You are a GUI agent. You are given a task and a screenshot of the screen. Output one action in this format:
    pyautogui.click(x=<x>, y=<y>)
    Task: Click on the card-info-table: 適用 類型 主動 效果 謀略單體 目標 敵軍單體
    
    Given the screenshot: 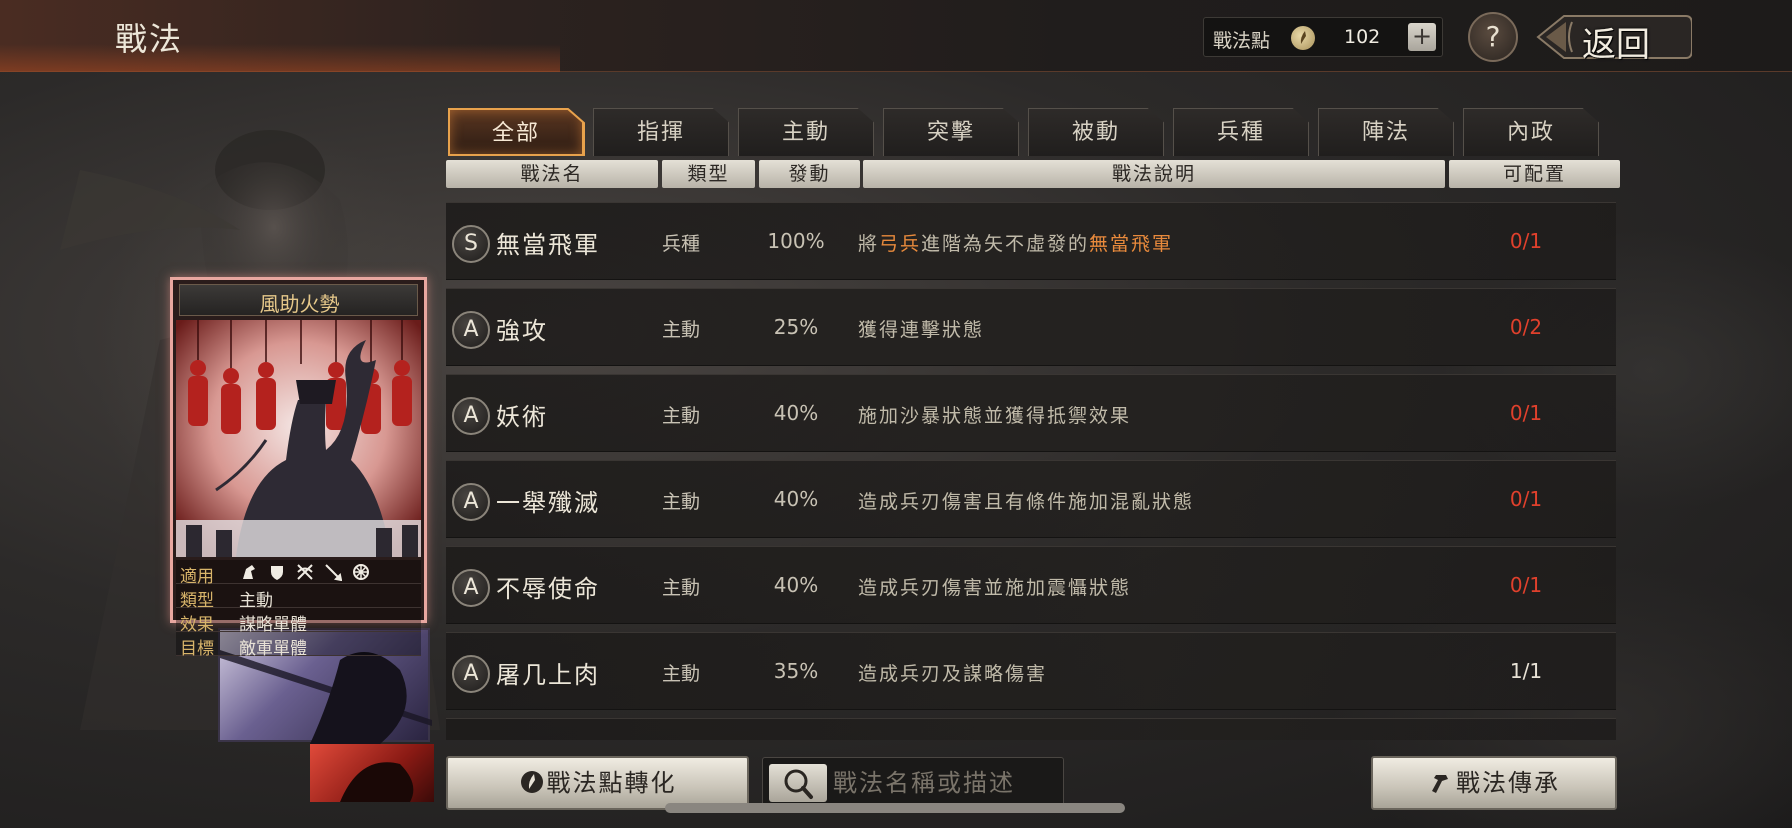 What is the action you would take?
    pyautogui.click(x=298, y=609)
    